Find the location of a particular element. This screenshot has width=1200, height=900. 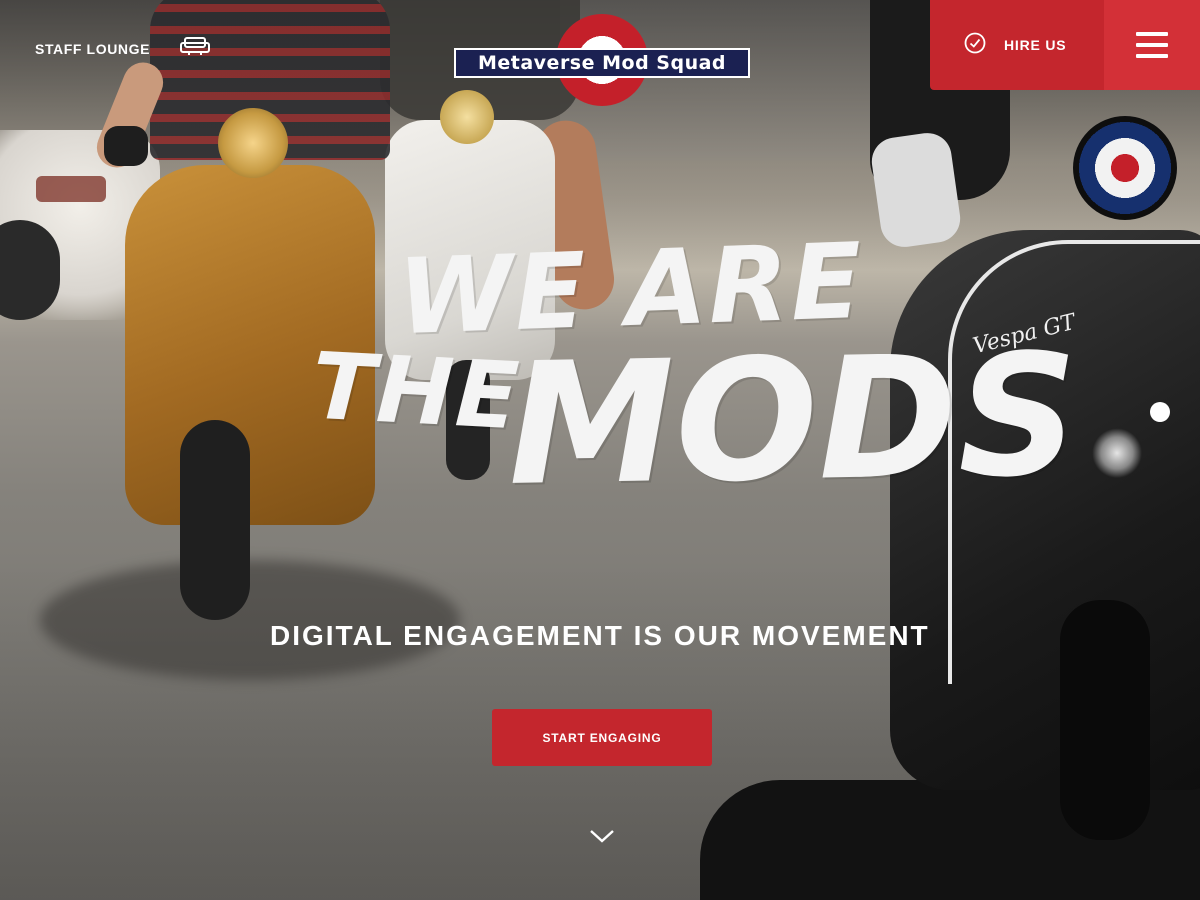

logo-bar: Metaverse Mod Squad is located at coordinates (602, 63).